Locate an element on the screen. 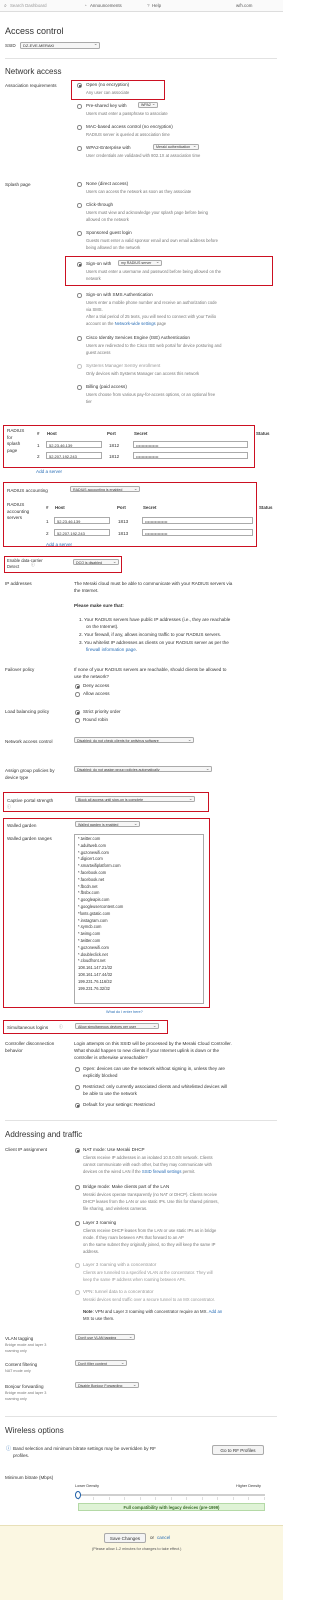  radio-mac is located at coordinates (79, 127).